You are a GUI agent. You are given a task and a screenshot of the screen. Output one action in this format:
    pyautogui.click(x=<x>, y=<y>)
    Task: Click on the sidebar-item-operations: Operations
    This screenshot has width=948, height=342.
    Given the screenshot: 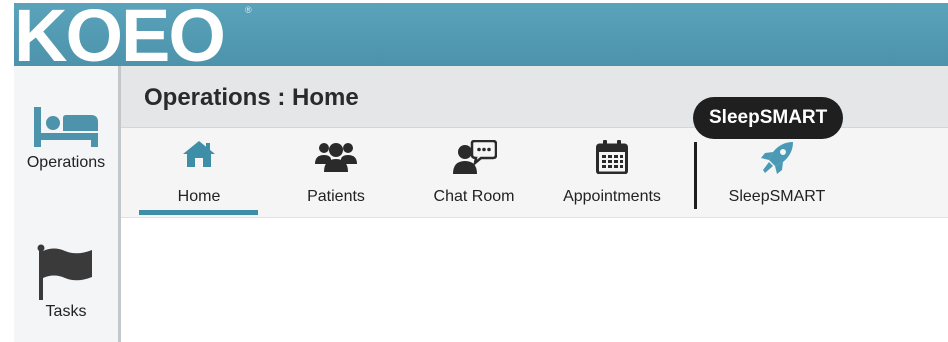 What is the action you would take?
    pyautogui.click(x=66, y=138)
    